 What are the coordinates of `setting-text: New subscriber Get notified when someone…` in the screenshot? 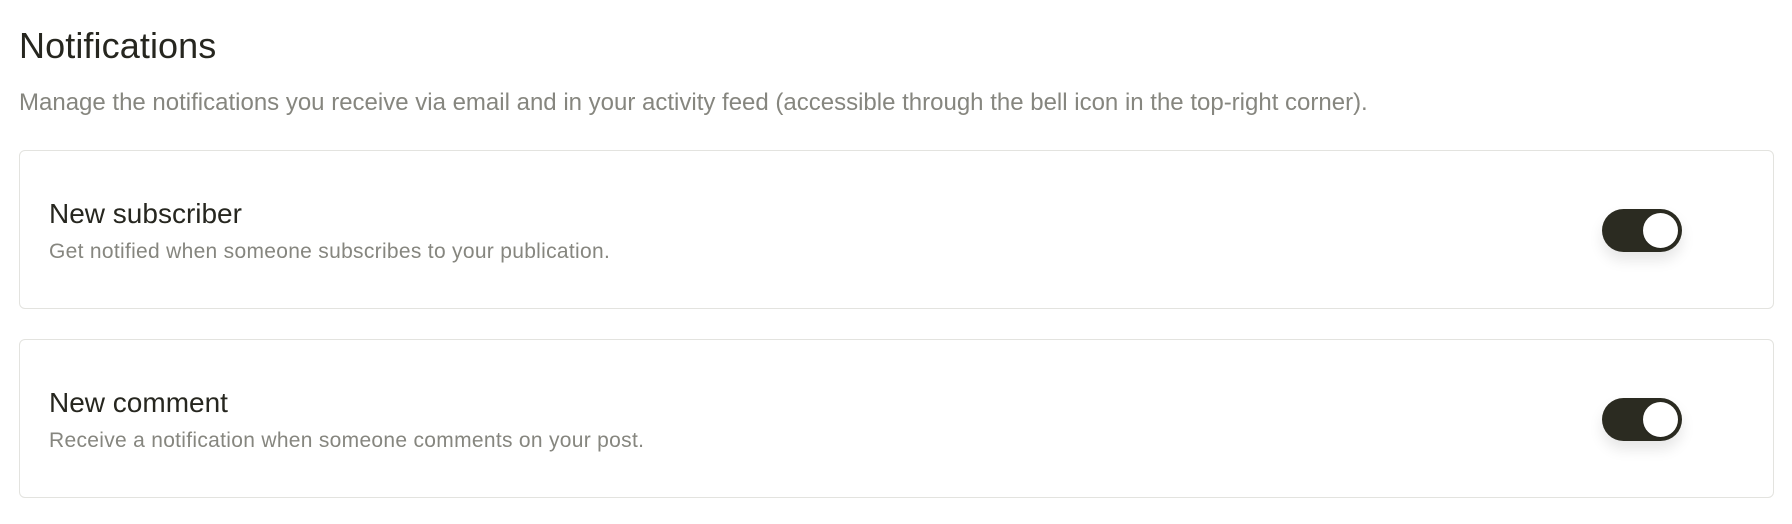 It's located at (329, 231).